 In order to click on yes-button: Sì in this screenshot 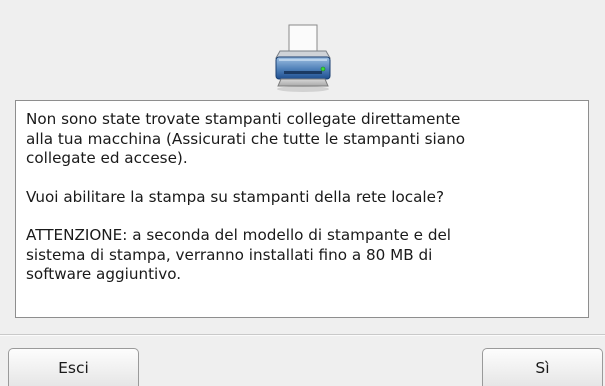, I will do `click(542, 367)`.